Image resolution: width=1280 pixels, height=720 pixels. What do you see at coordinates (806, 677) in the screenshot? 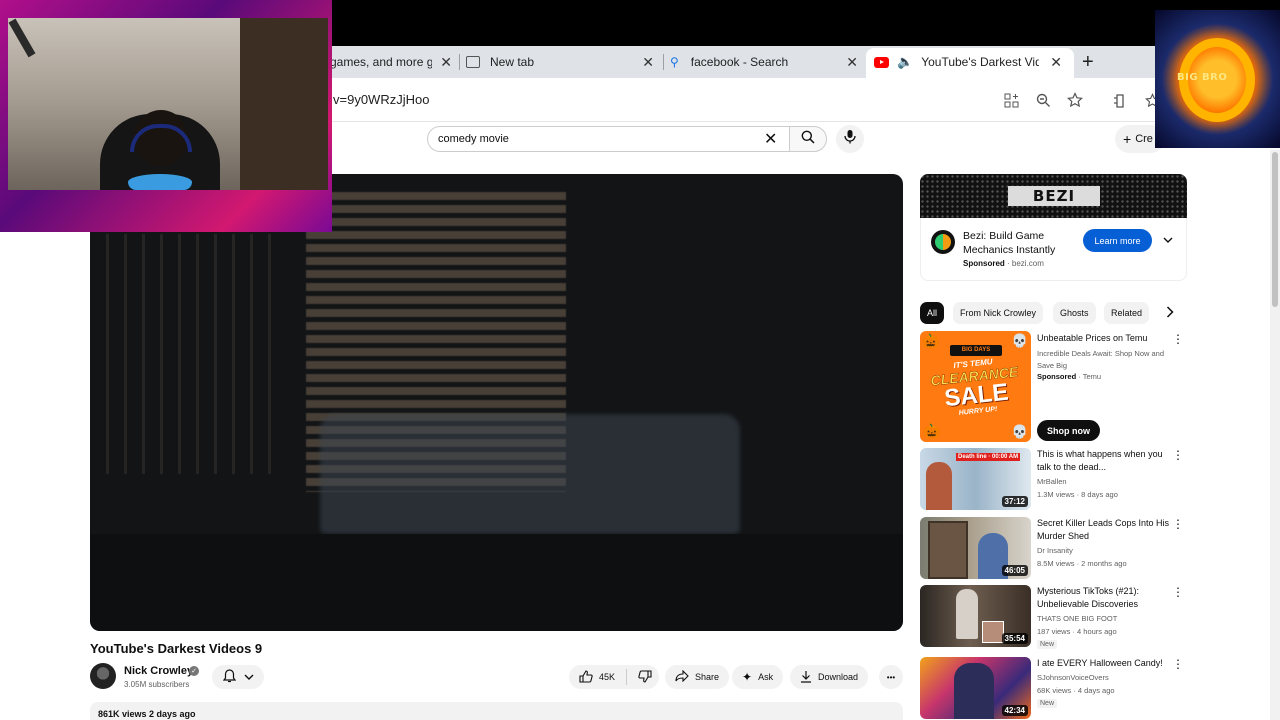
I see `download-icon` at bounding box center [806, 677].